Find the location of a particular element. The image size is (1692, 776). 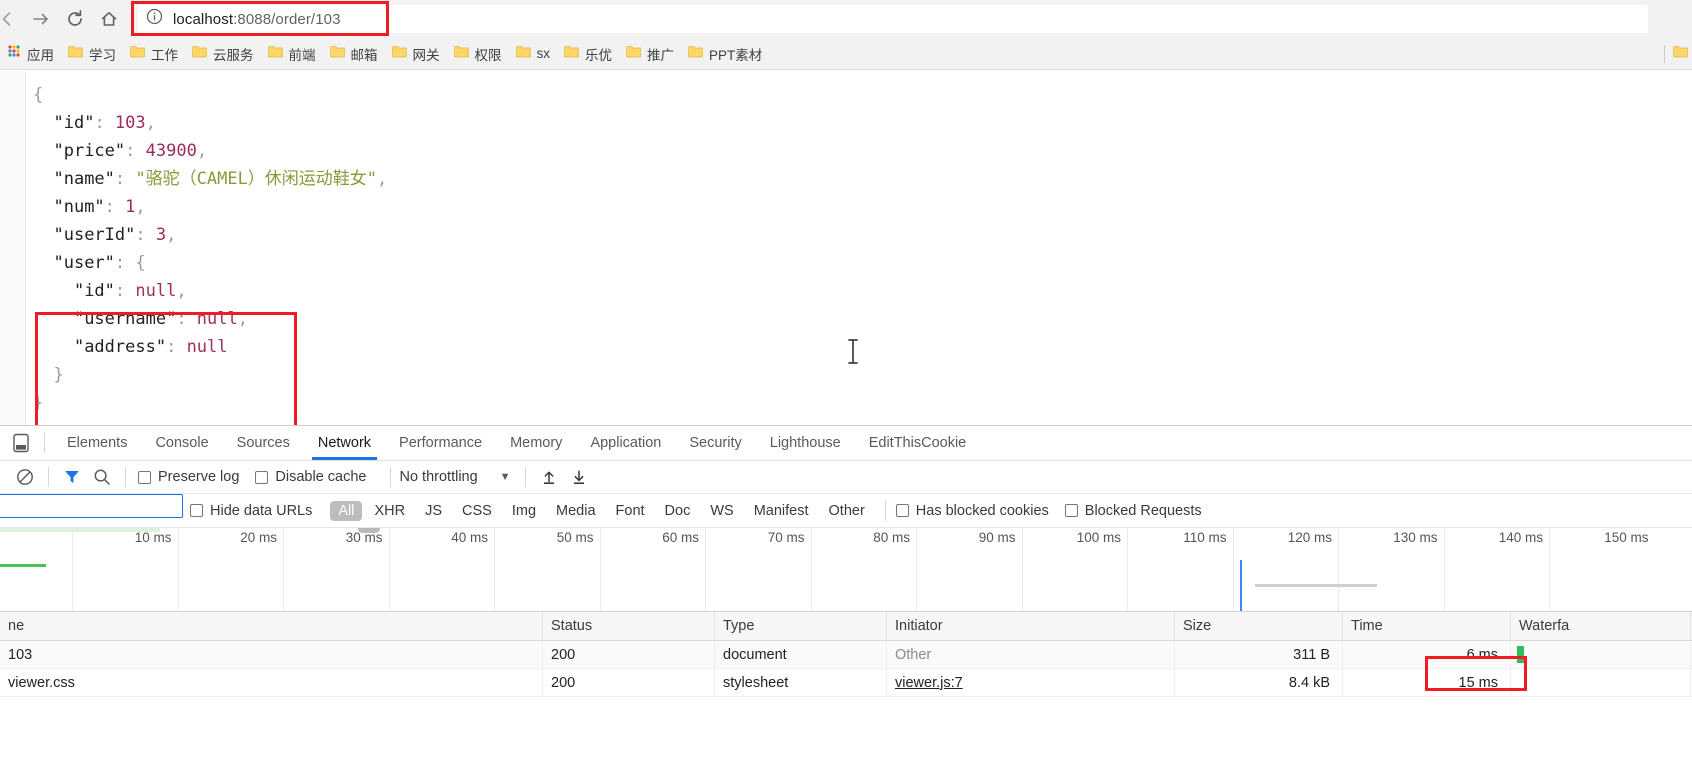

clear-icon is located at coordinates (25, 477).